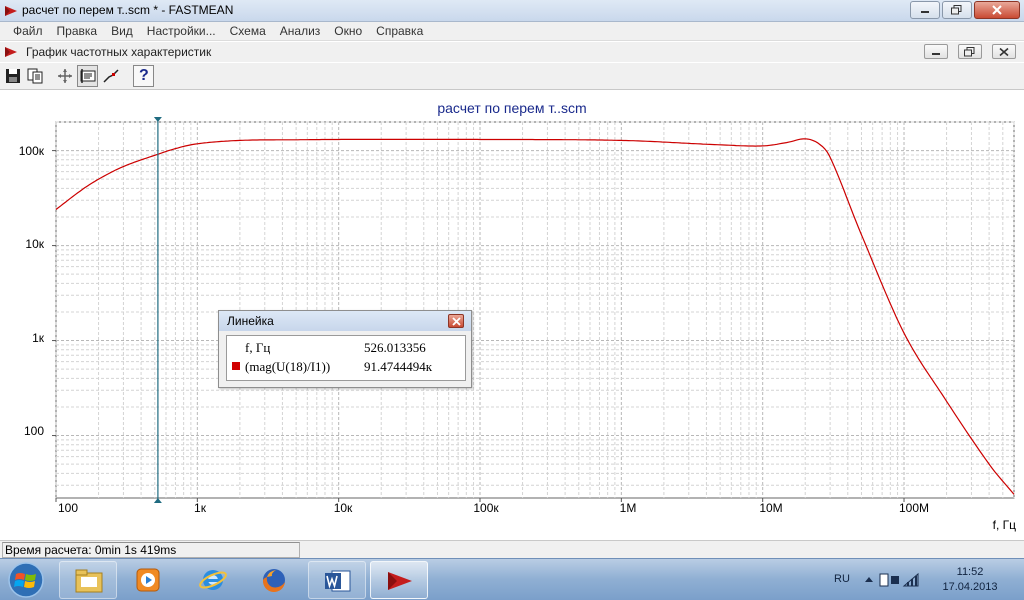 Image resolution: width=1024 pixels, height=600 pixels. Describe the element at coordinates (34, 244) in the screenshot. I see `y-tick-label: 10к` at that location.